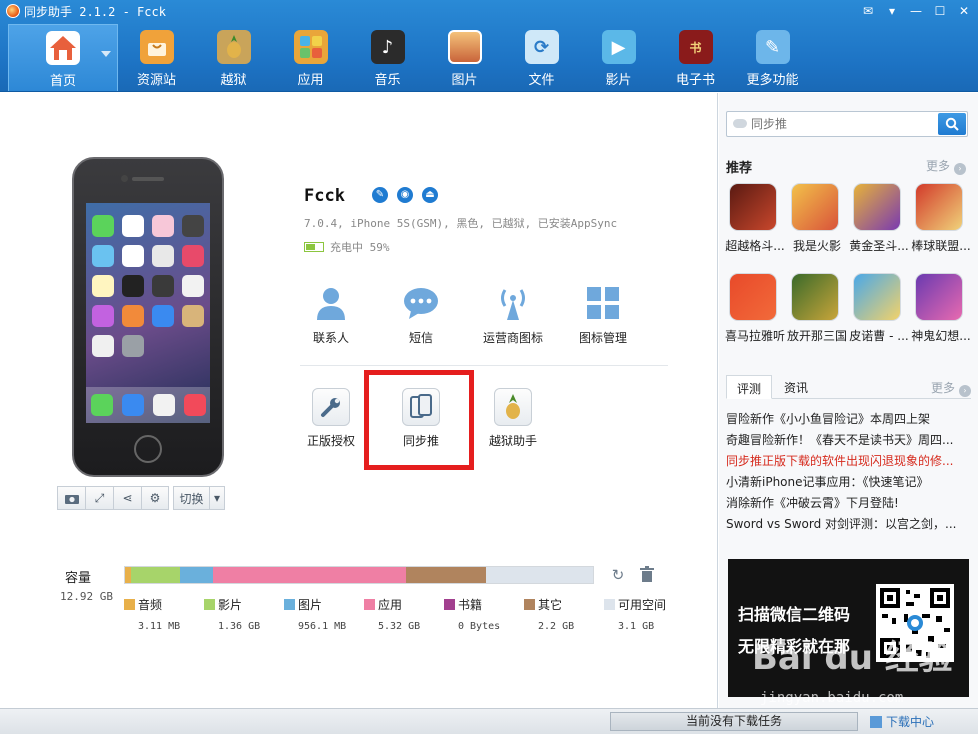 This screenshot has height=734, width=978. What do you see at coordinates (852, 658) in the screenshot?
I see `watermark: Bai du 经验` at bounding box center [852, 658].